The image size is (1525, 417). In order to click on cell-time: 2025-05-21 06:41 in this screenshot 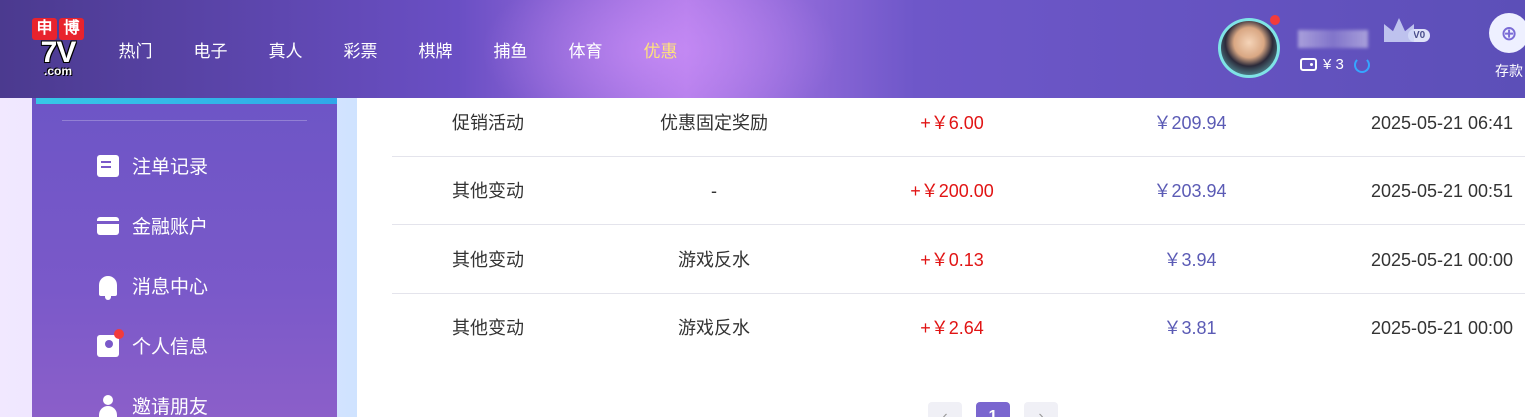, I will do `click(1442, 123)`.